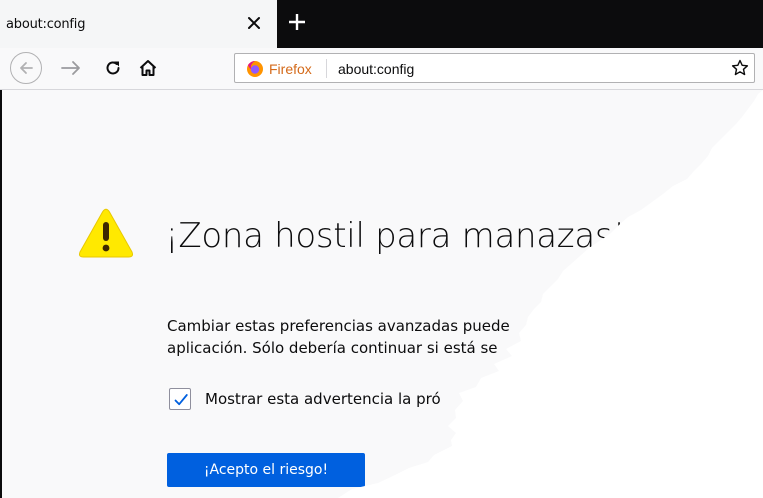  What do you see at coordinates (494, 68) in the screenshot?
I see `url-bar: Firefox about:config` at bounding box center [494, 68].